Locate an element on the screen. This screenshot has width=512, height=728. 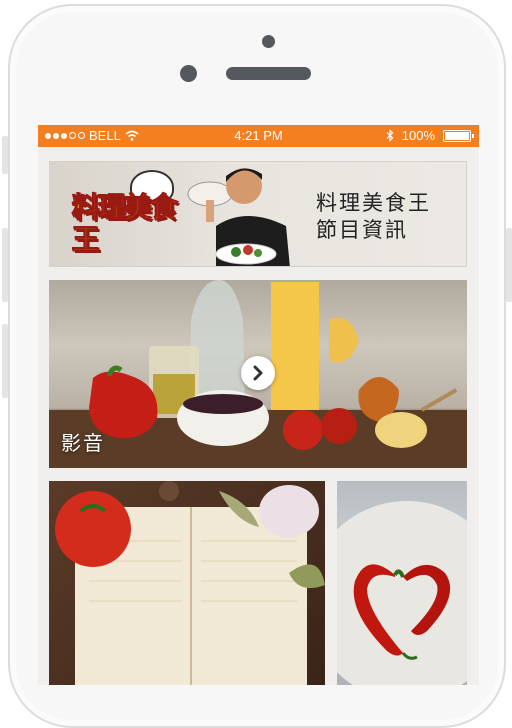
status-right: 100% is located at coordinates (430, 135).